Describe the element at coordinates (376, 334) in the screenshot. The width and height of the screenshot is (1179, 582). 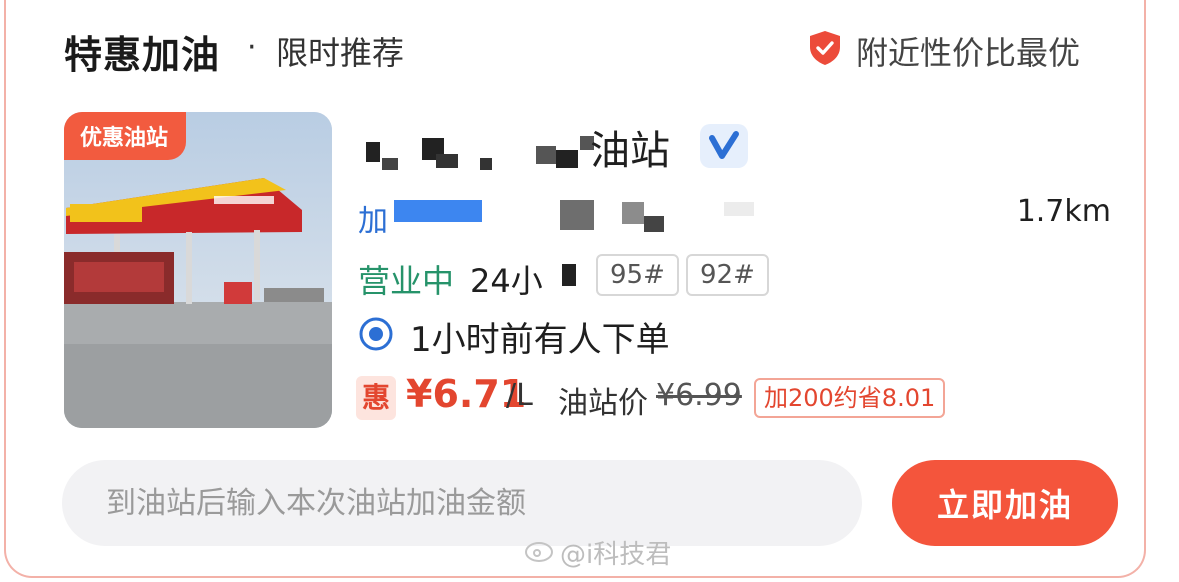
I see `radio-dot-icon` at that location.